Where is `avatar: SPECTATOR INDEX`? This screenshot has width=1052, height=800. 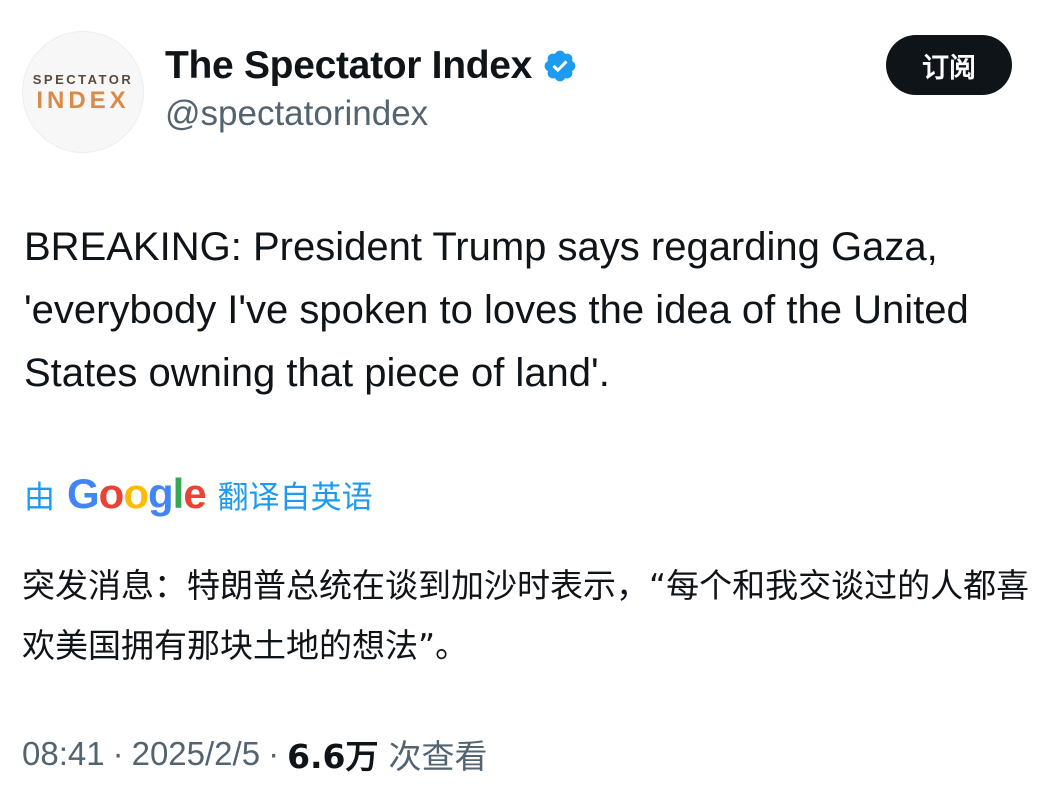 avatar: SPECTATOR INDEX is located at coordinates (83, 92).